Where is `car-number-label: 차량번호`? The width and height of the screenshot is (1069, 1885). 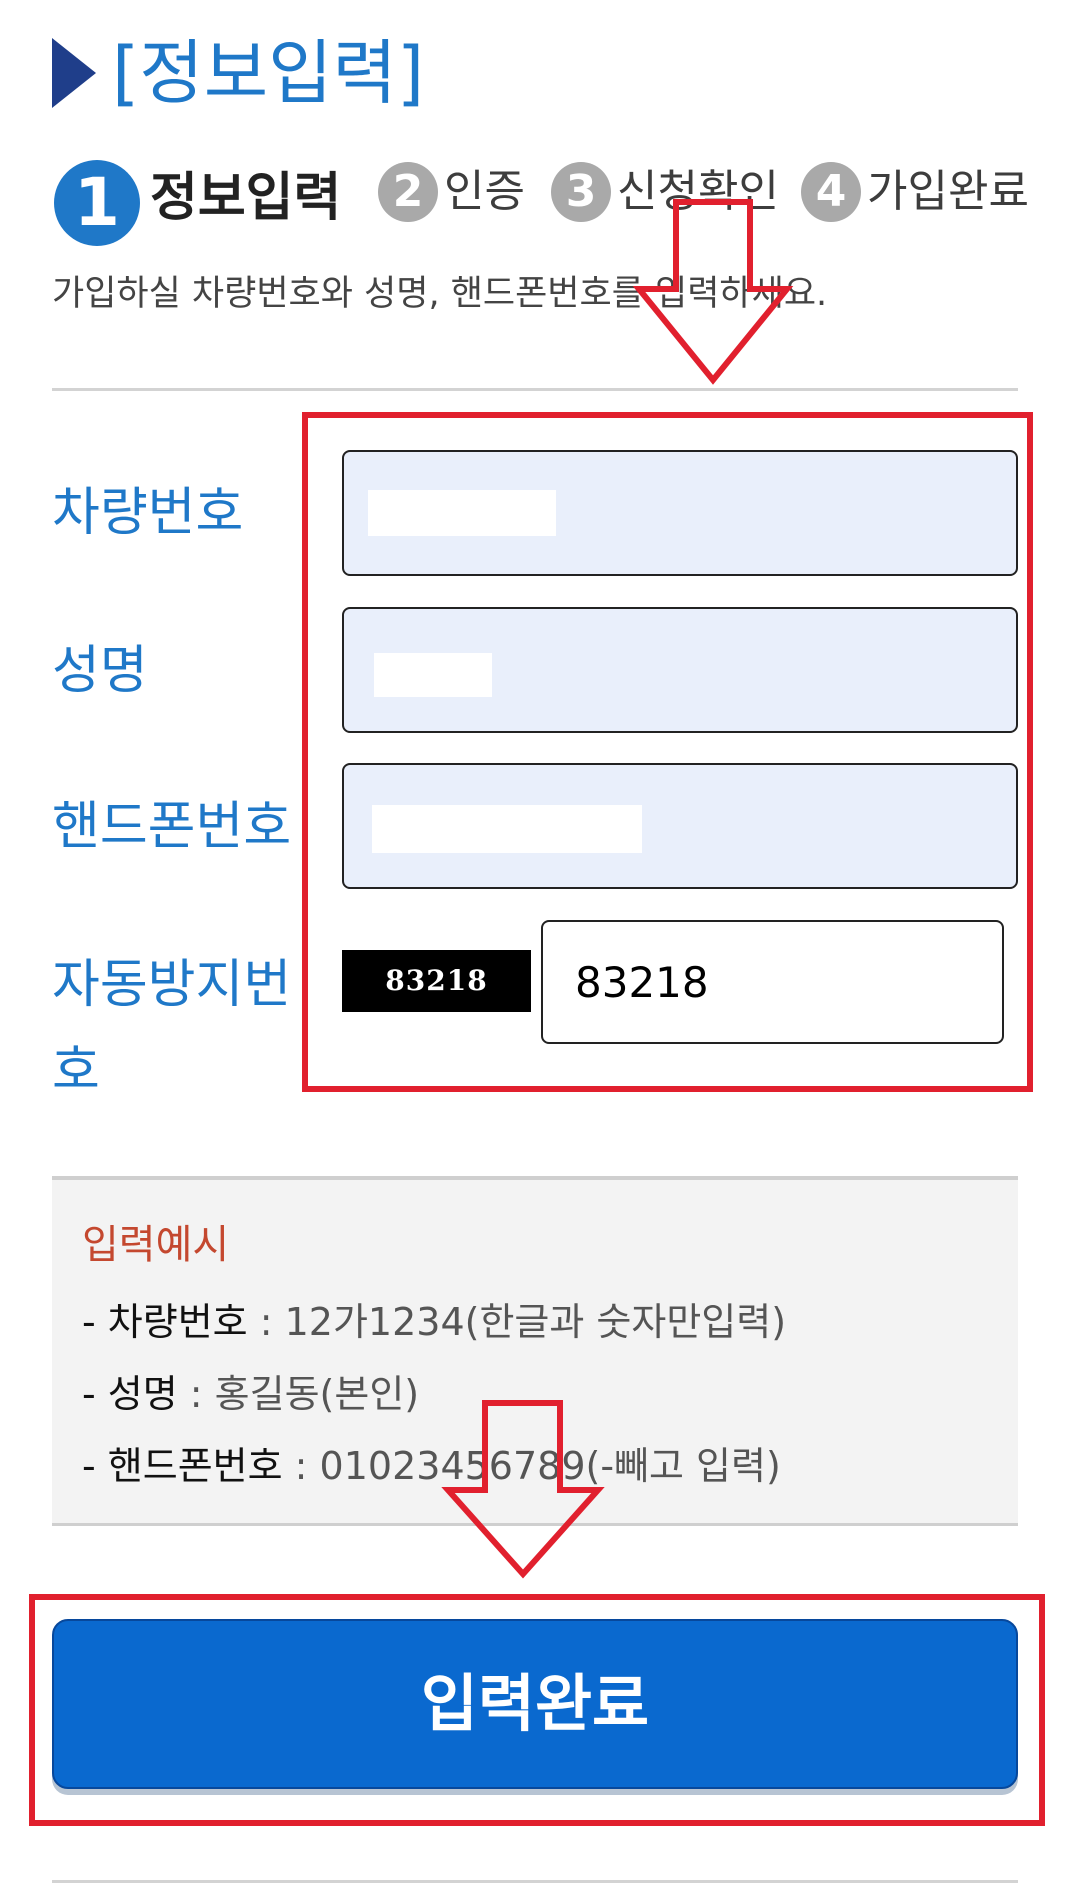
car-number-label: 차량번호 is located at coordinates (148, 513).